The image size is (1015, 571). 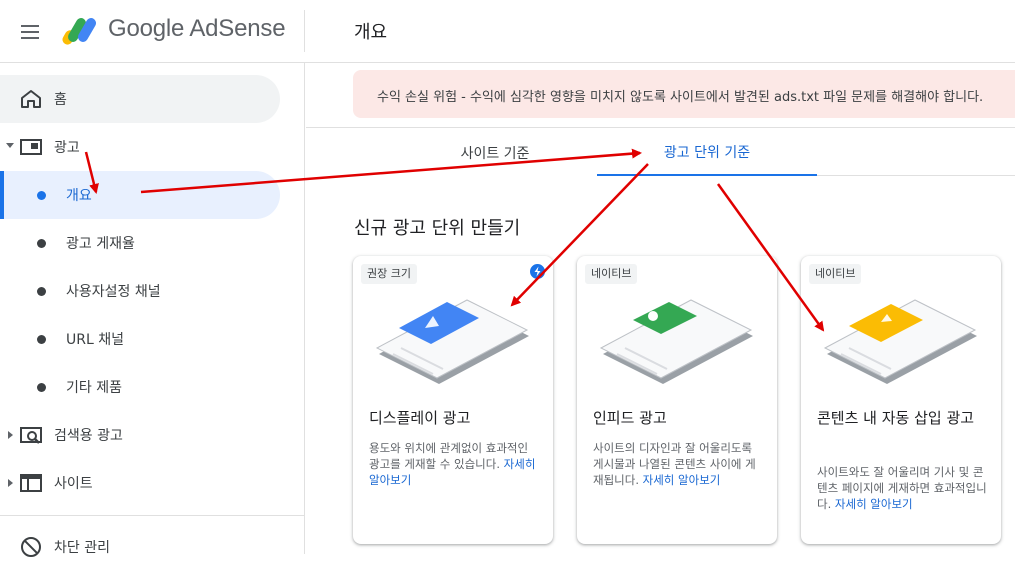 I want to click on home-icon, so click(x=31, y=99).